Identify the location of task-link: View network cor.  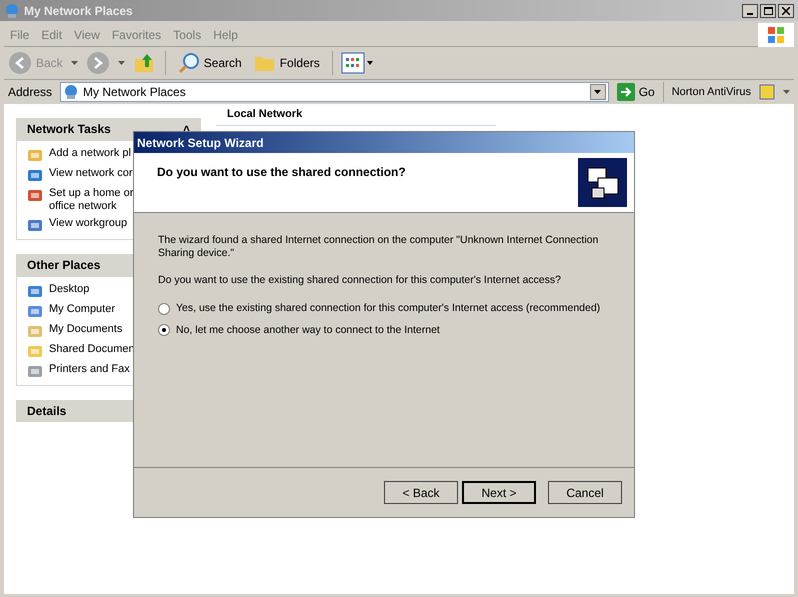
(91, 173).